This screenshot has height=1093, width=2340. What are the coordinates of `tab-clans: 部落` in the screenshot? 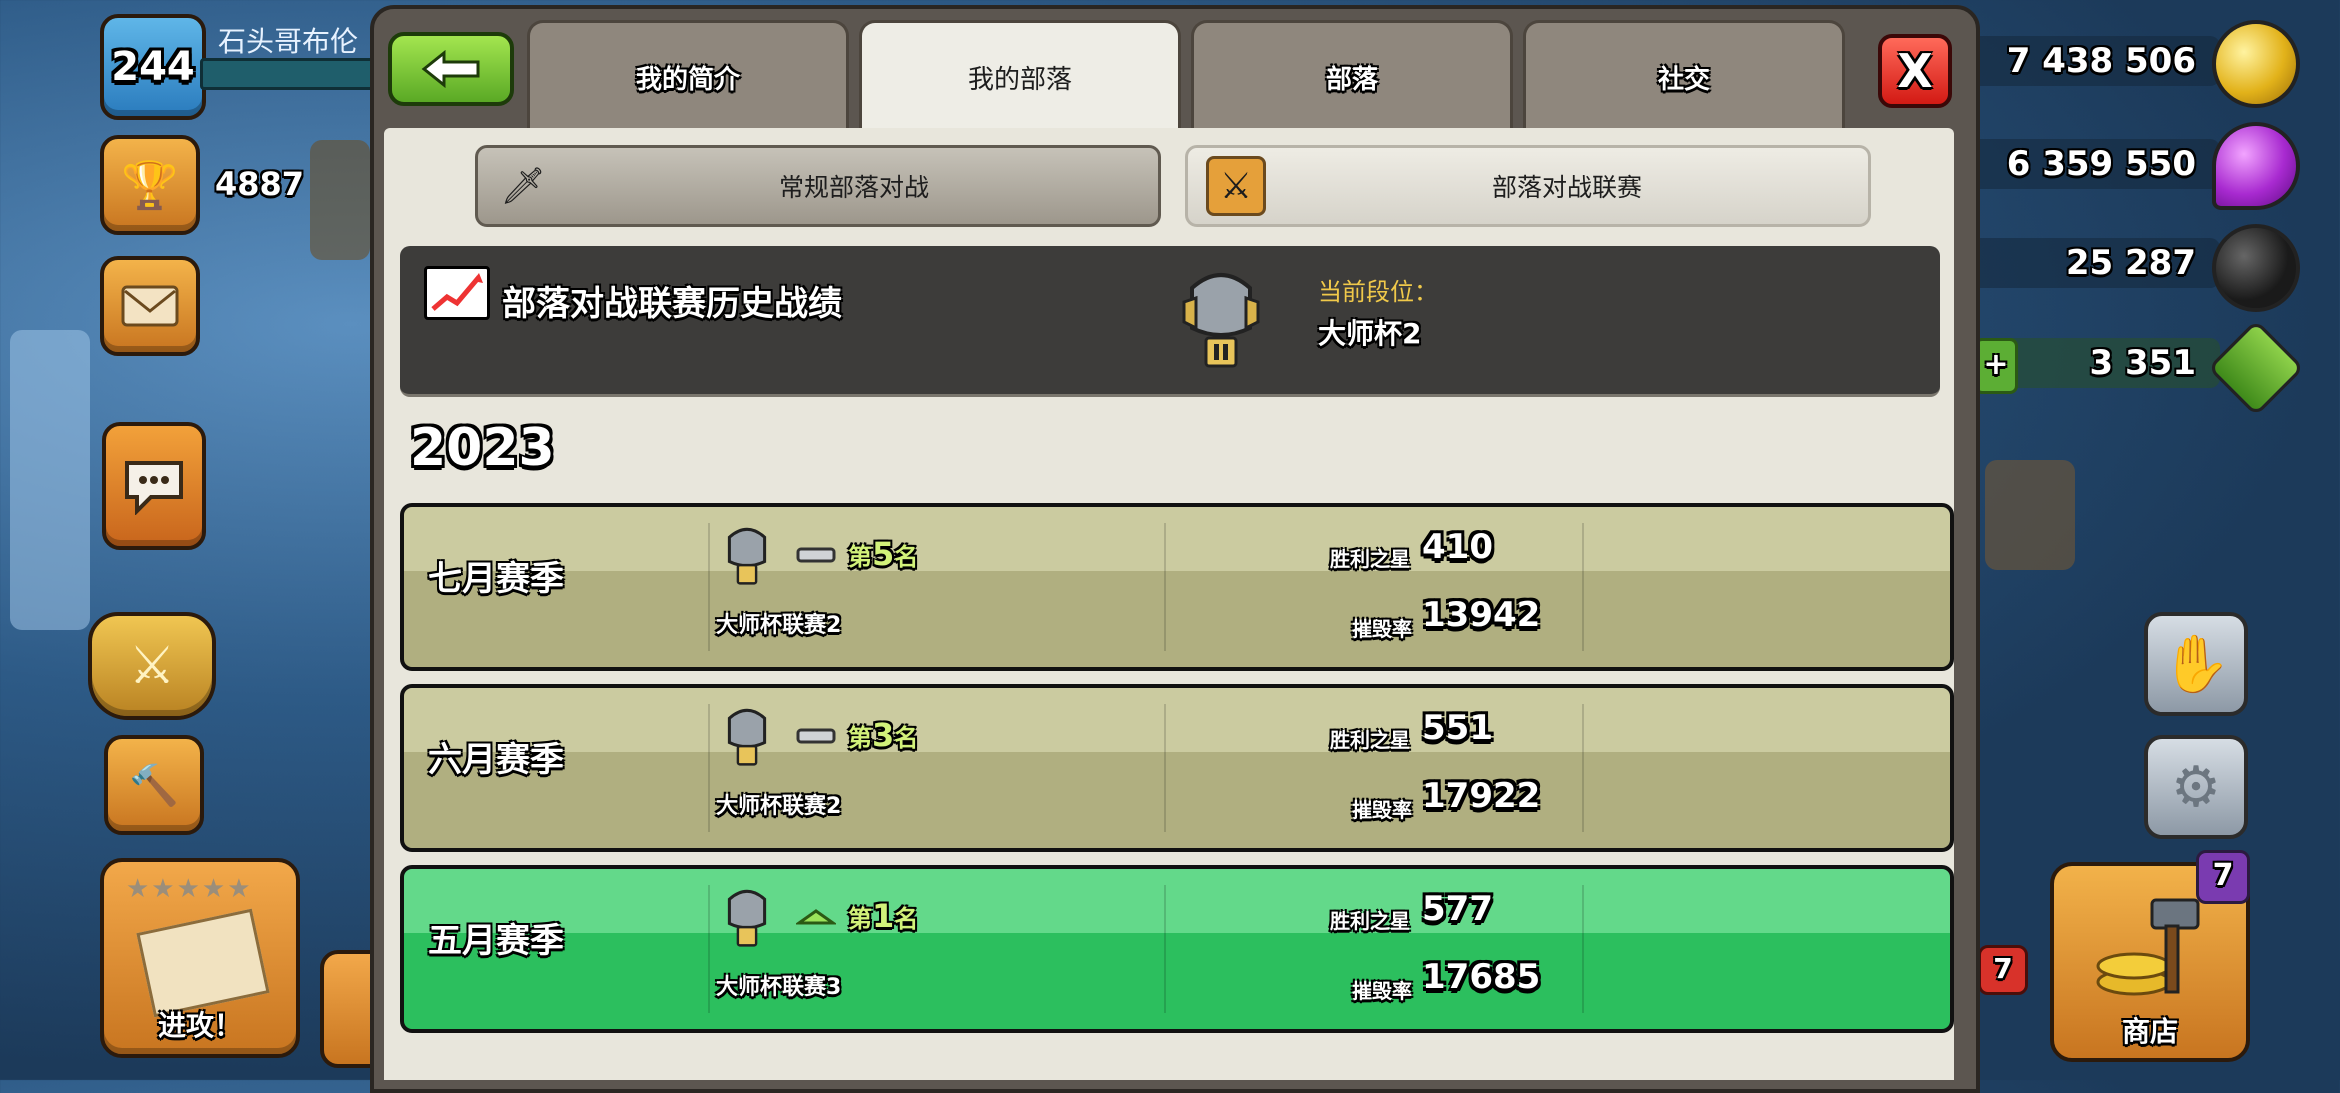 It's located at (1352, 75).